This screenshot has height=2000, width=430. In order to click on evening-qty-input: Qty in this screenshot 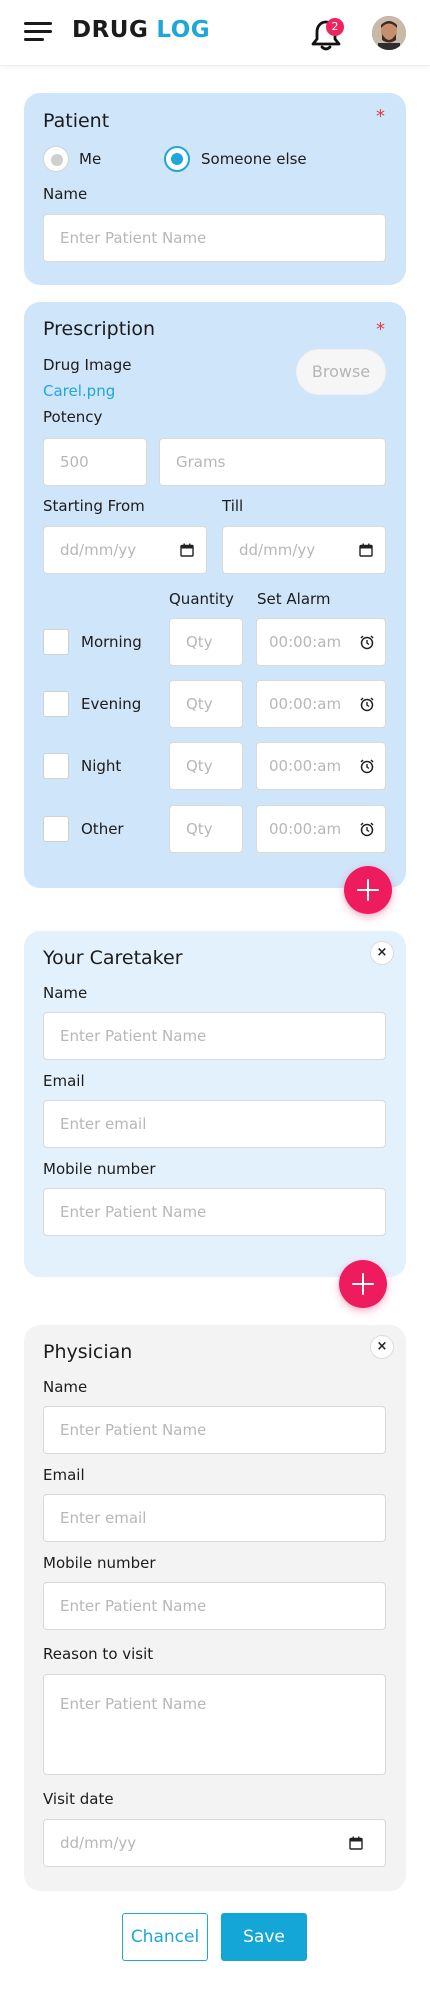, I will do `click(206, 704)`.